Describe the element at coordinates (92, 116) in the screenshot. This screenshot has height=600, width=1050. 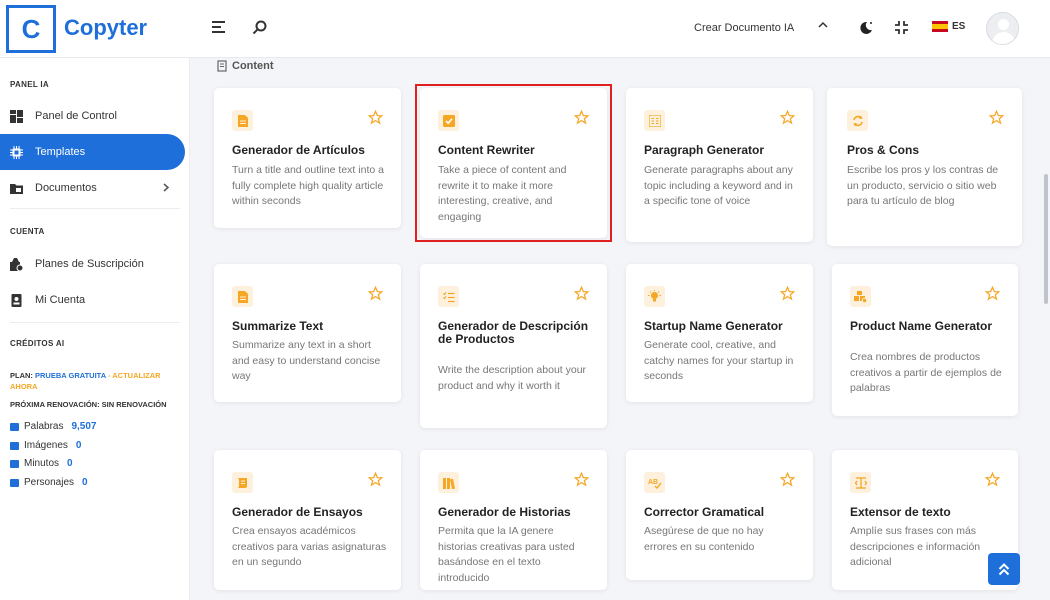
I see `sidebar-item-panel-de-control: Panel de Control` at that location.